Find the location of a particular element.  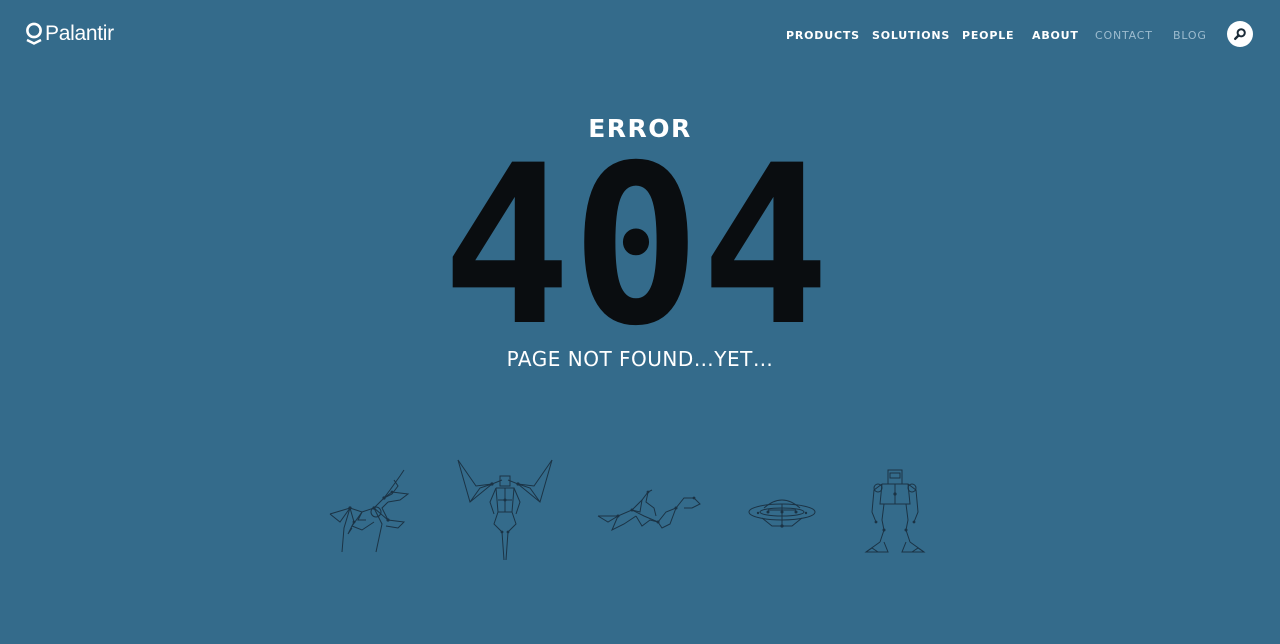

nav-people: PEOPLE is located at coordinates (988, 36).